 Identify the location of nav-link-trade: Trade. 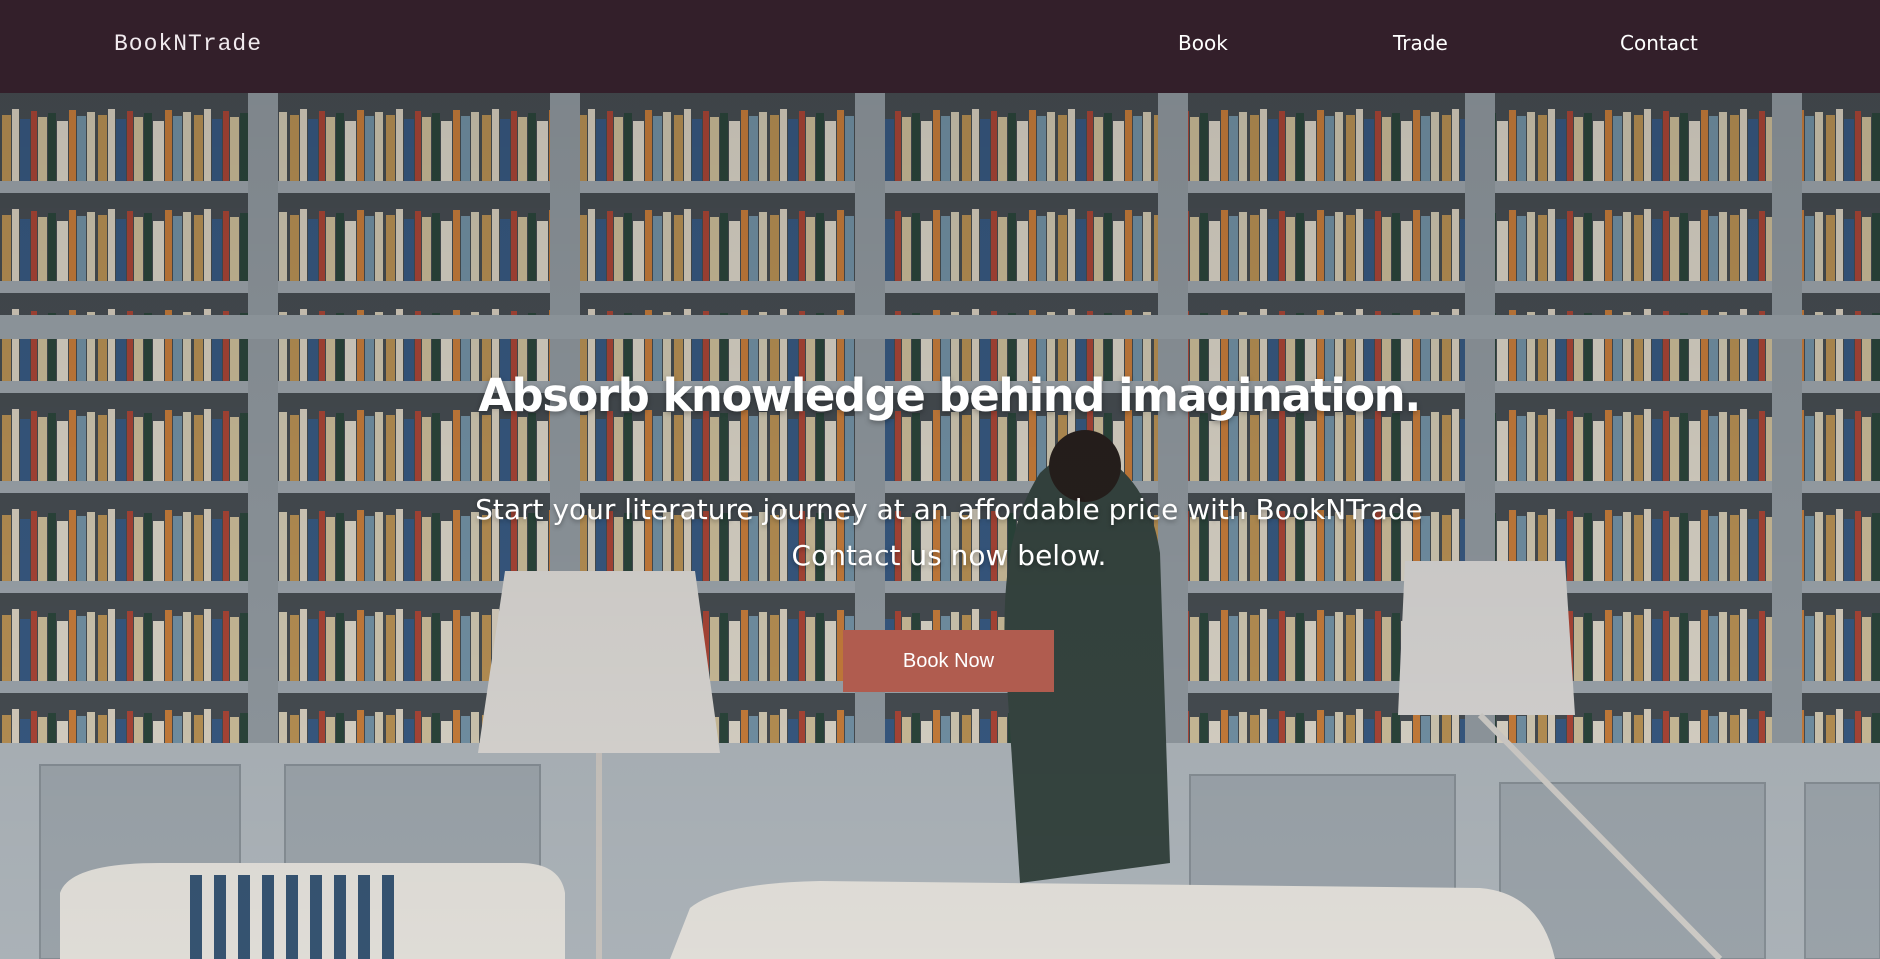
(1420, 43).